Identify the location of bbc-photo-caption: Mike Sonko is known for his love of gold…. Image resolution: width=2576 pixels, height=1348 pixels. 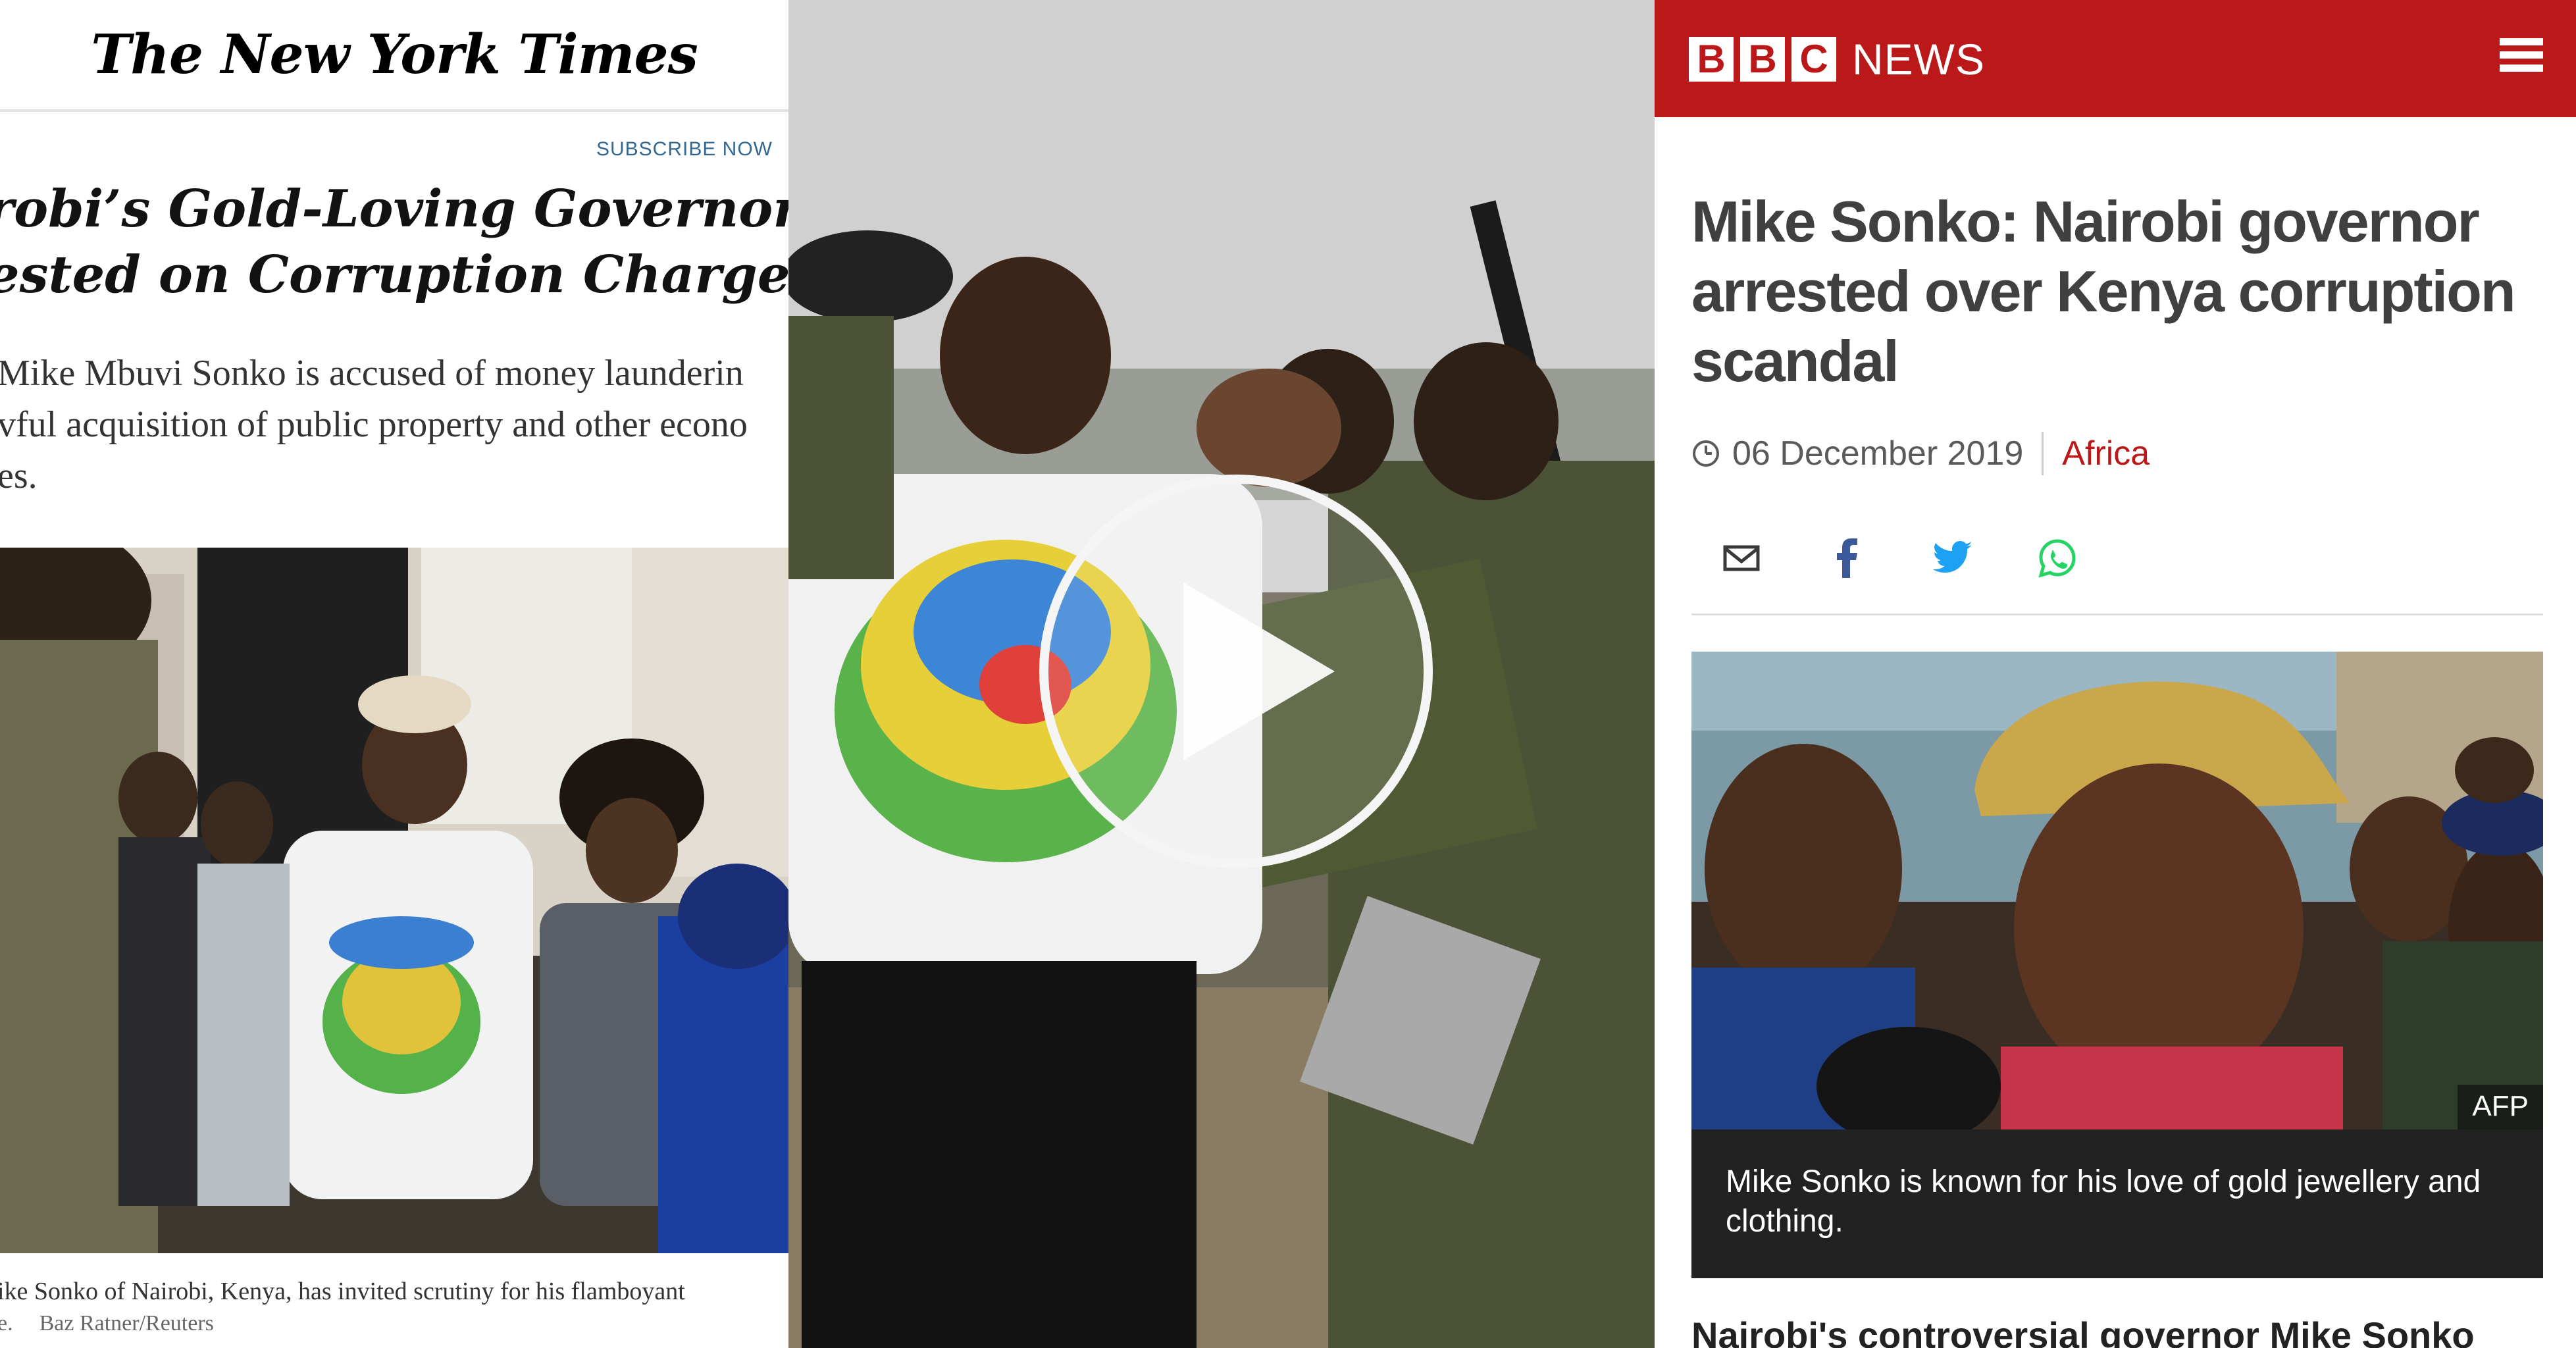
(2117, 1203).